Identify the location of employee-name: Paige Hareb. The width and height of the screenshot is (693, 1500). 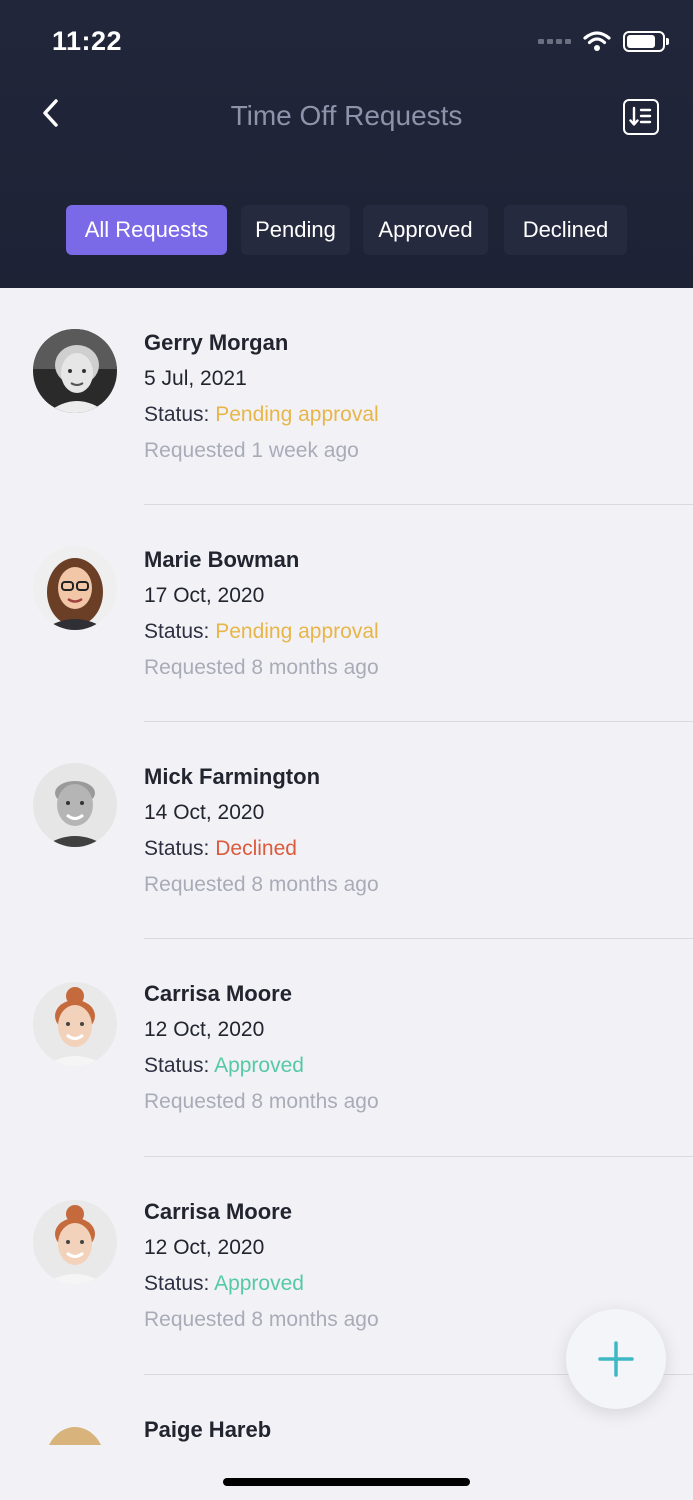
(208, 1429).